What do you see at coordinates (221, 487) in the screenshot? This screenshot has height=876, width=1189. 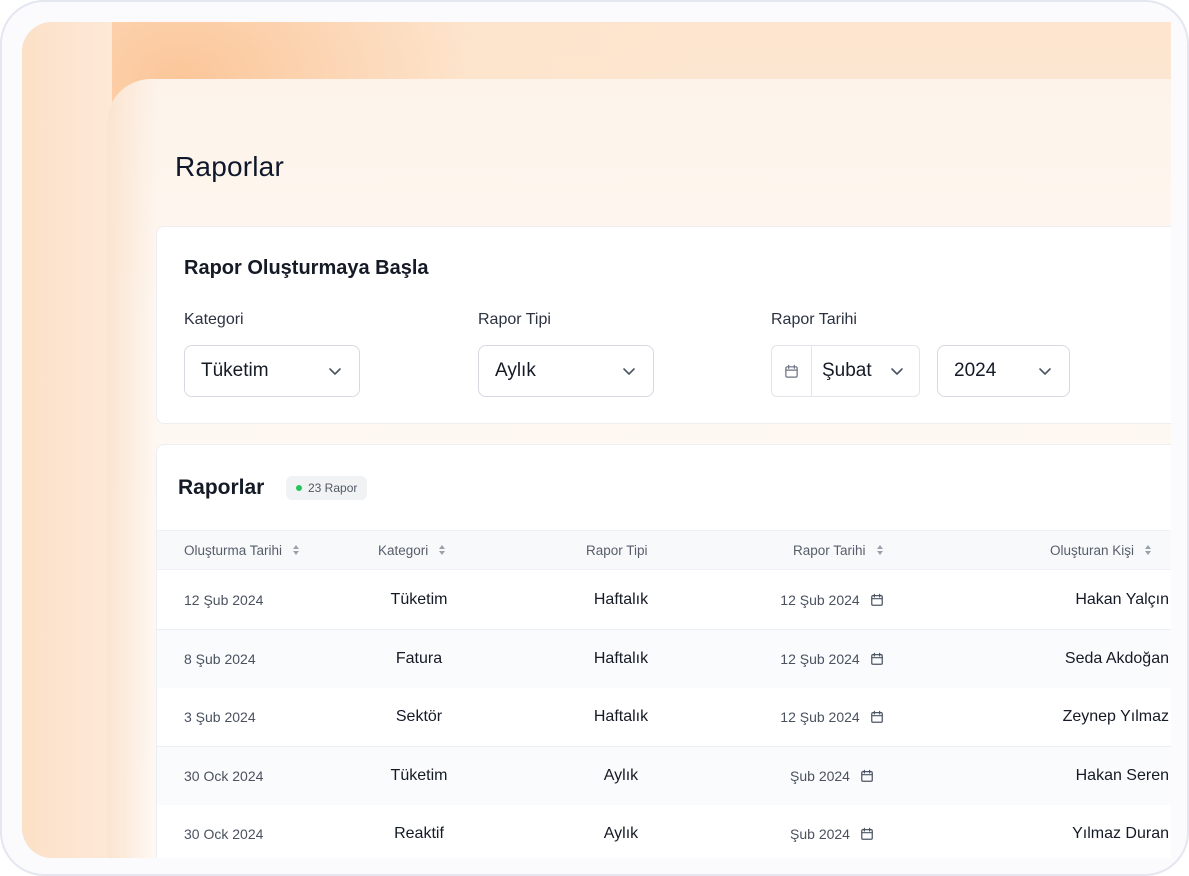 I see `reports-table-title: Raporlar` at bounding box center [221, 487].